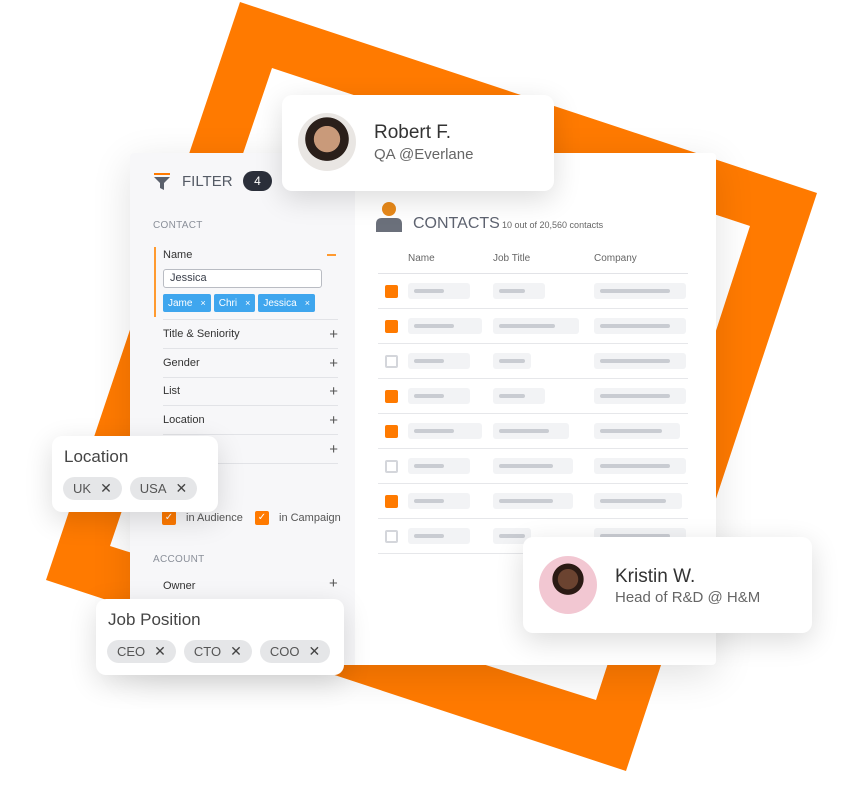  I want to click on contact-section-label: CONTACT, so click(178, 225).